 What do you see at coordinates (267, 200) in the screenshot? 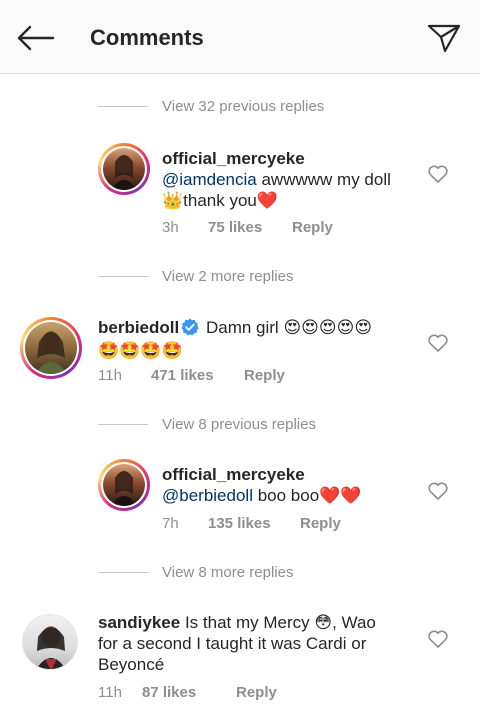
I see `red-heart-emoji: ❤️` at bounding box center [267, 200].